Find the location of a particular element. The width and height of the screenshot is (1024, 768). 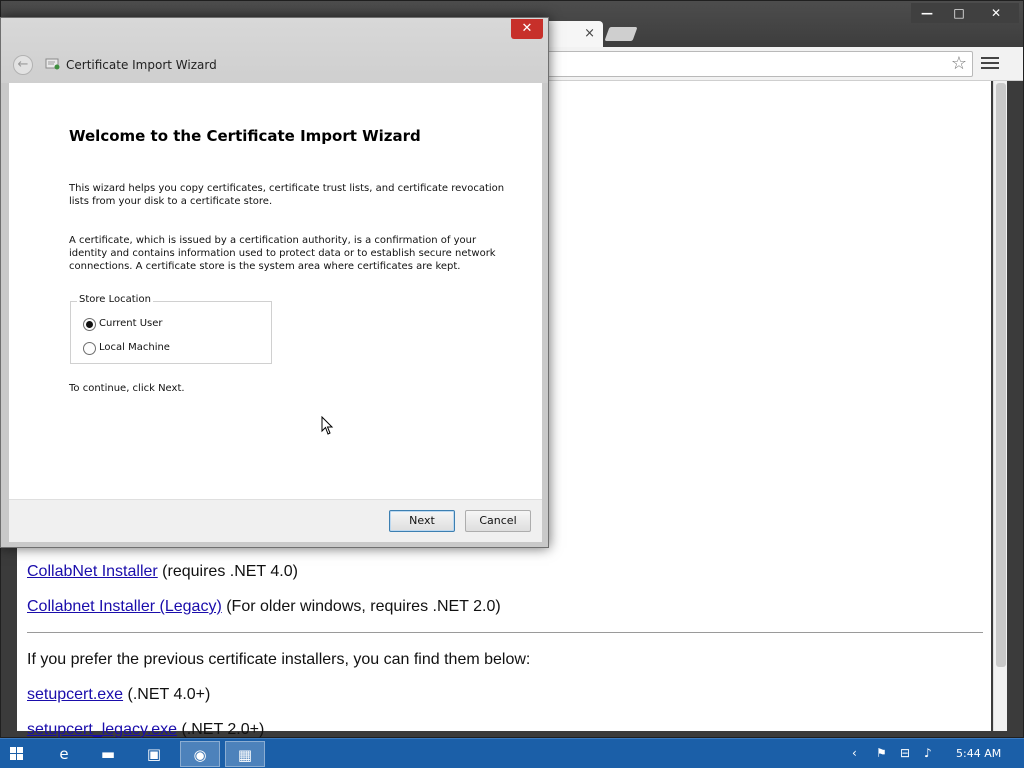

certificate-wizard-taskbar-icon: ▦ is located at coordinates (245, 754).